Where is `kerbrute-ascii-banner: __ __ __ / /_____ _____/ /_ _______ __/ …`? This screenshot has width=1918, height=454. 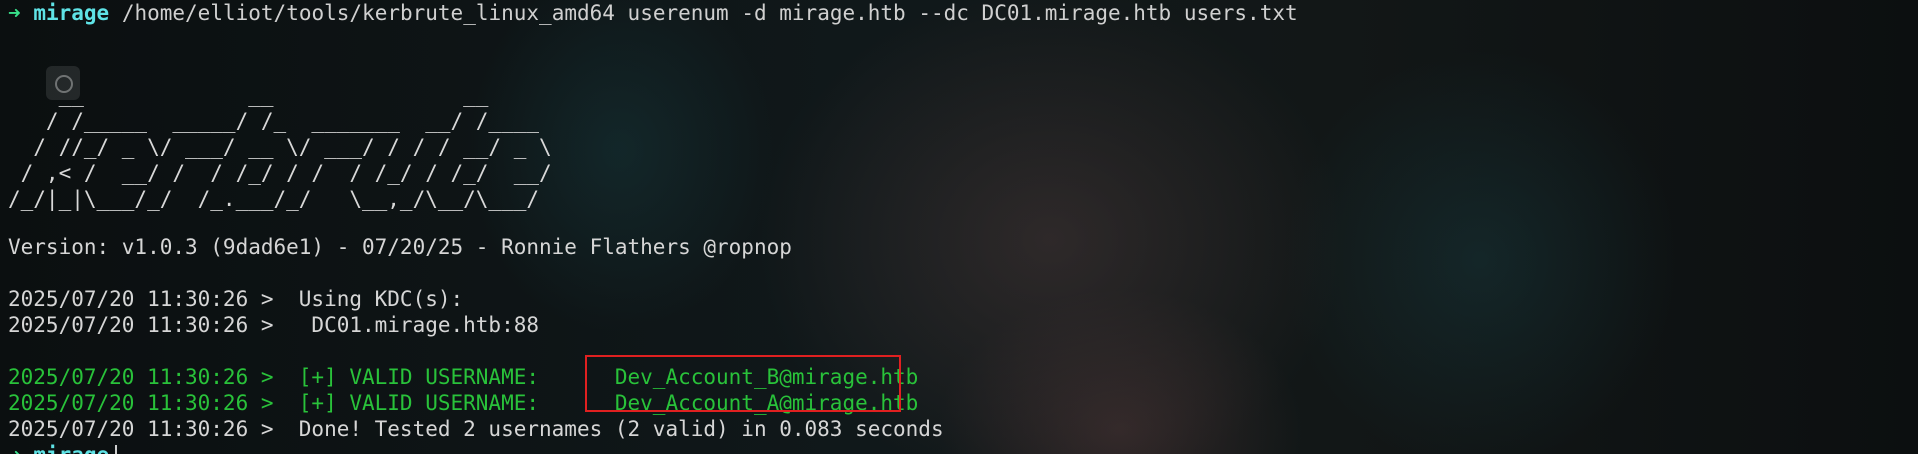 kerbrute-ascii-banner: __ __ __ / /_____ _____/ /_ _______ __/ … is located at coordinates (280, 147).